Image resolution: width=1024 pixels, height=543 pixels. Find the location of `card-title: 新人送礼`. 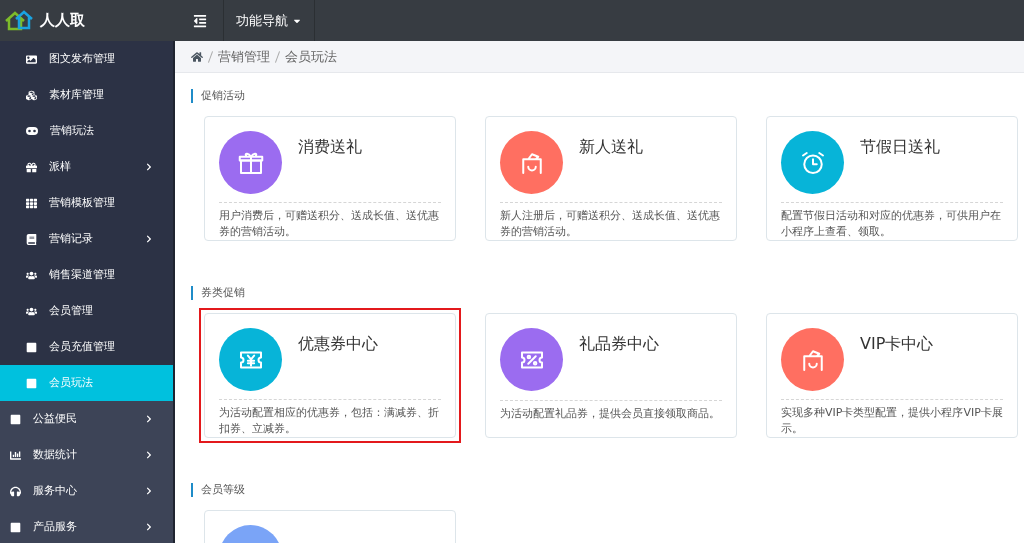

card-title: 新人送礼 is located at coordinates (611, 147).